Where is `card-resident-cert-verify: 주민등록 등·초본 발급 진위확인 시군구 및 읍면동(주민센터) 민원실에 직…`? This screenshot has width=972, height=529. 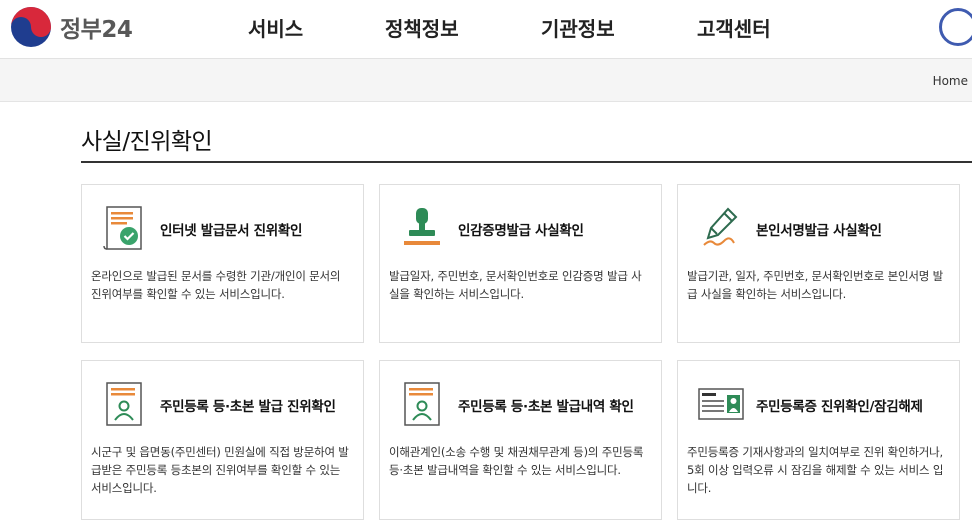 card-resident-cert-verify: 주민등록 등·초본 발급 진위확인 시군구 및 읍면동(주민센터) 민원실에 직… is located at coordinates (222, 440).